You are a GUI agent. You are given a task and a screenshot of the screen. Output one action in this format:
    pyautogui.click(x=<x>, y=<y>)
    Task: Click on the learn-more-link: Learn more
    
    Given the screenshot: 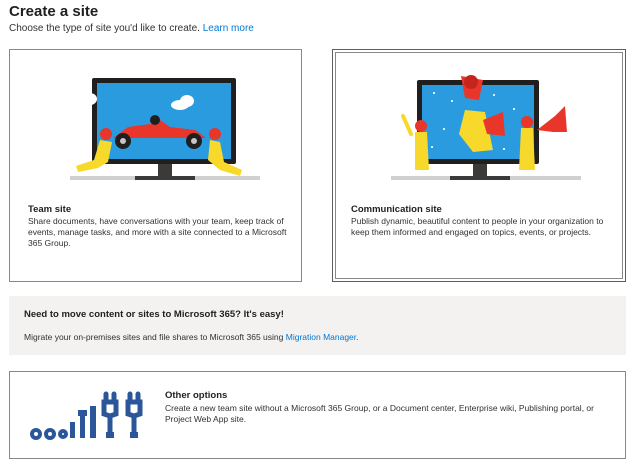 What is the action you would take?
    pyautogui.click(x=228, y=28)
    